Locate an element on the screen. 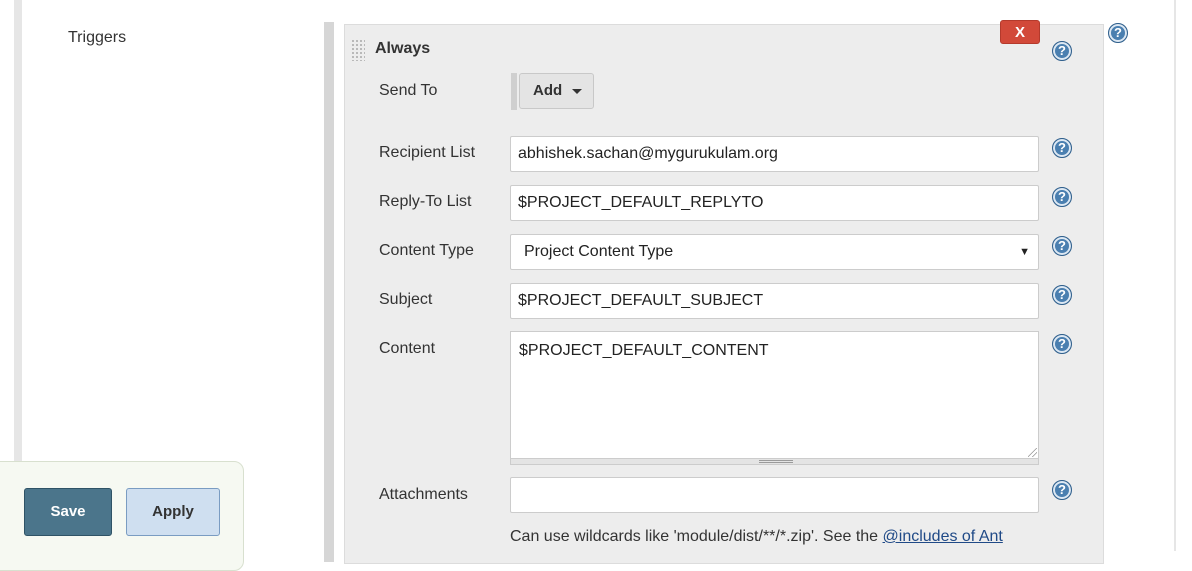 The height and width of the screenshot is (571, 1192). ant-includes-link: @includes of Ant is located at coordinates (943, 536).